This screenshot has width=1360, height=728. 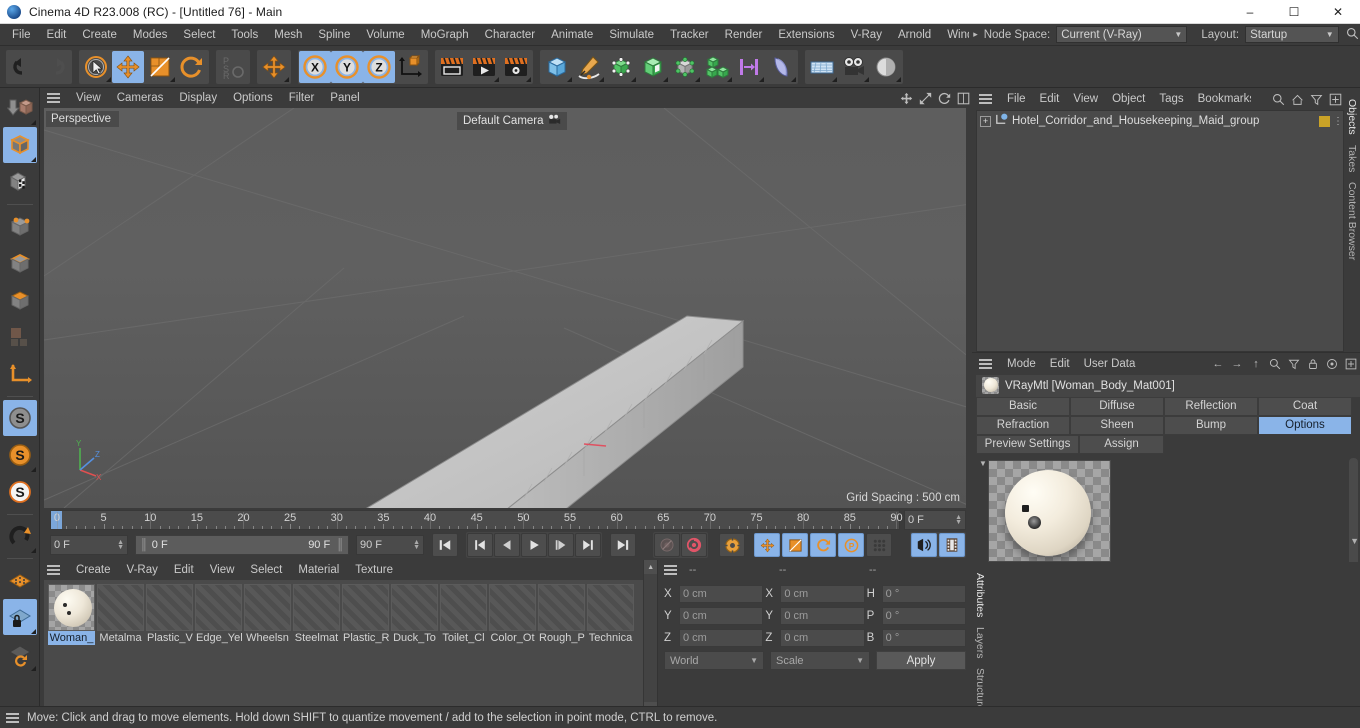 I want to click on object-menu-view: View, so click(x=1085, y=99).